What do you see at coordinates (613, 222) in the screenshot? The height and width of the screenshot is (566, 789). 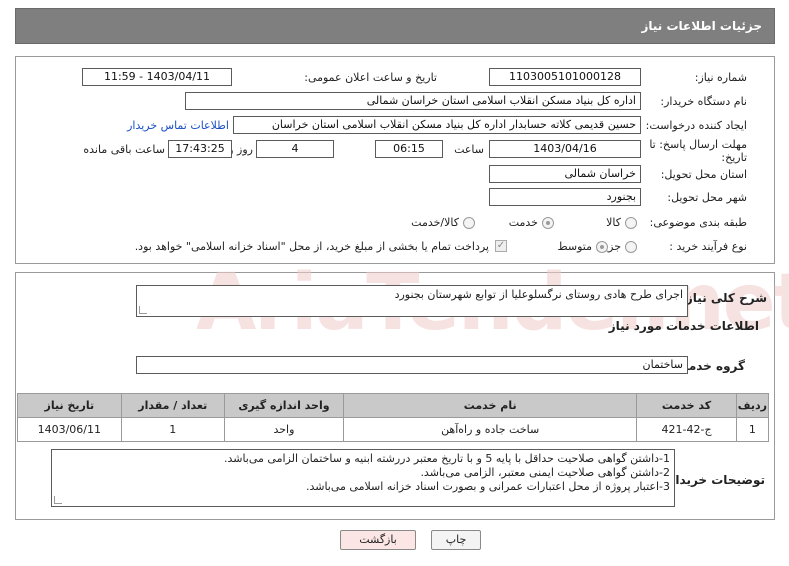 I see `category-option-goods: کالا` at bounding box center [613, 222].